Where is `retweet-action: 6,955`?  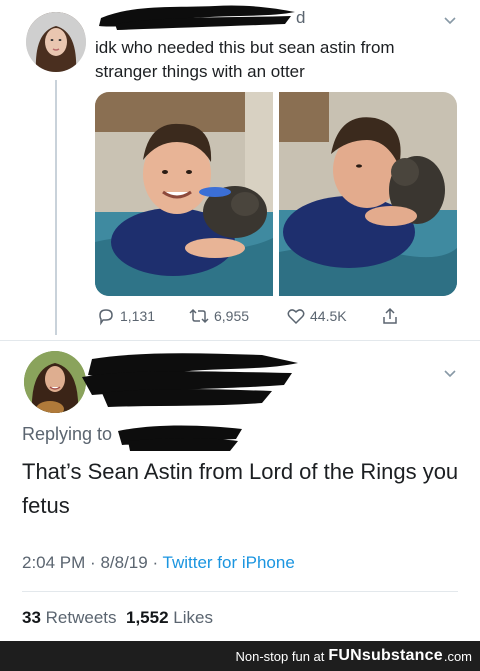 retweet-action: 6,955 is located at coordinates (218, 316).